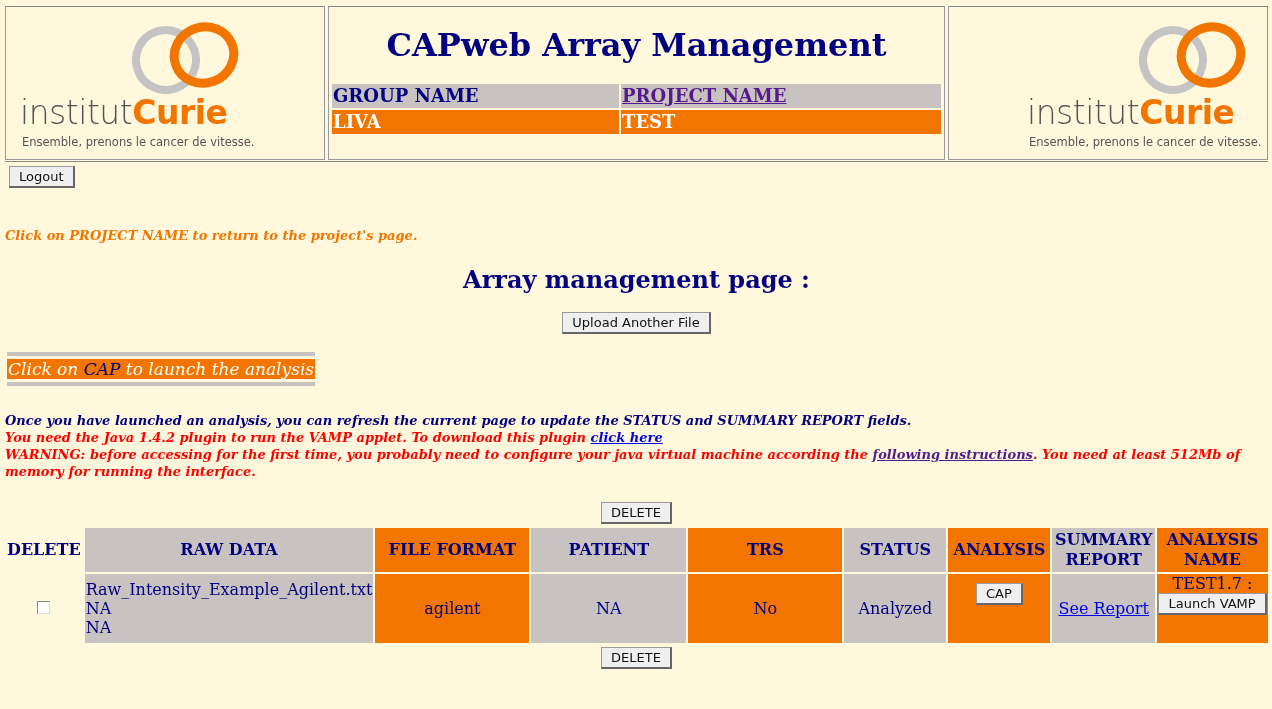 This screenshot has width=1272, height=709. I want to click on column-header: ANALYSIS, so click(999, 550).